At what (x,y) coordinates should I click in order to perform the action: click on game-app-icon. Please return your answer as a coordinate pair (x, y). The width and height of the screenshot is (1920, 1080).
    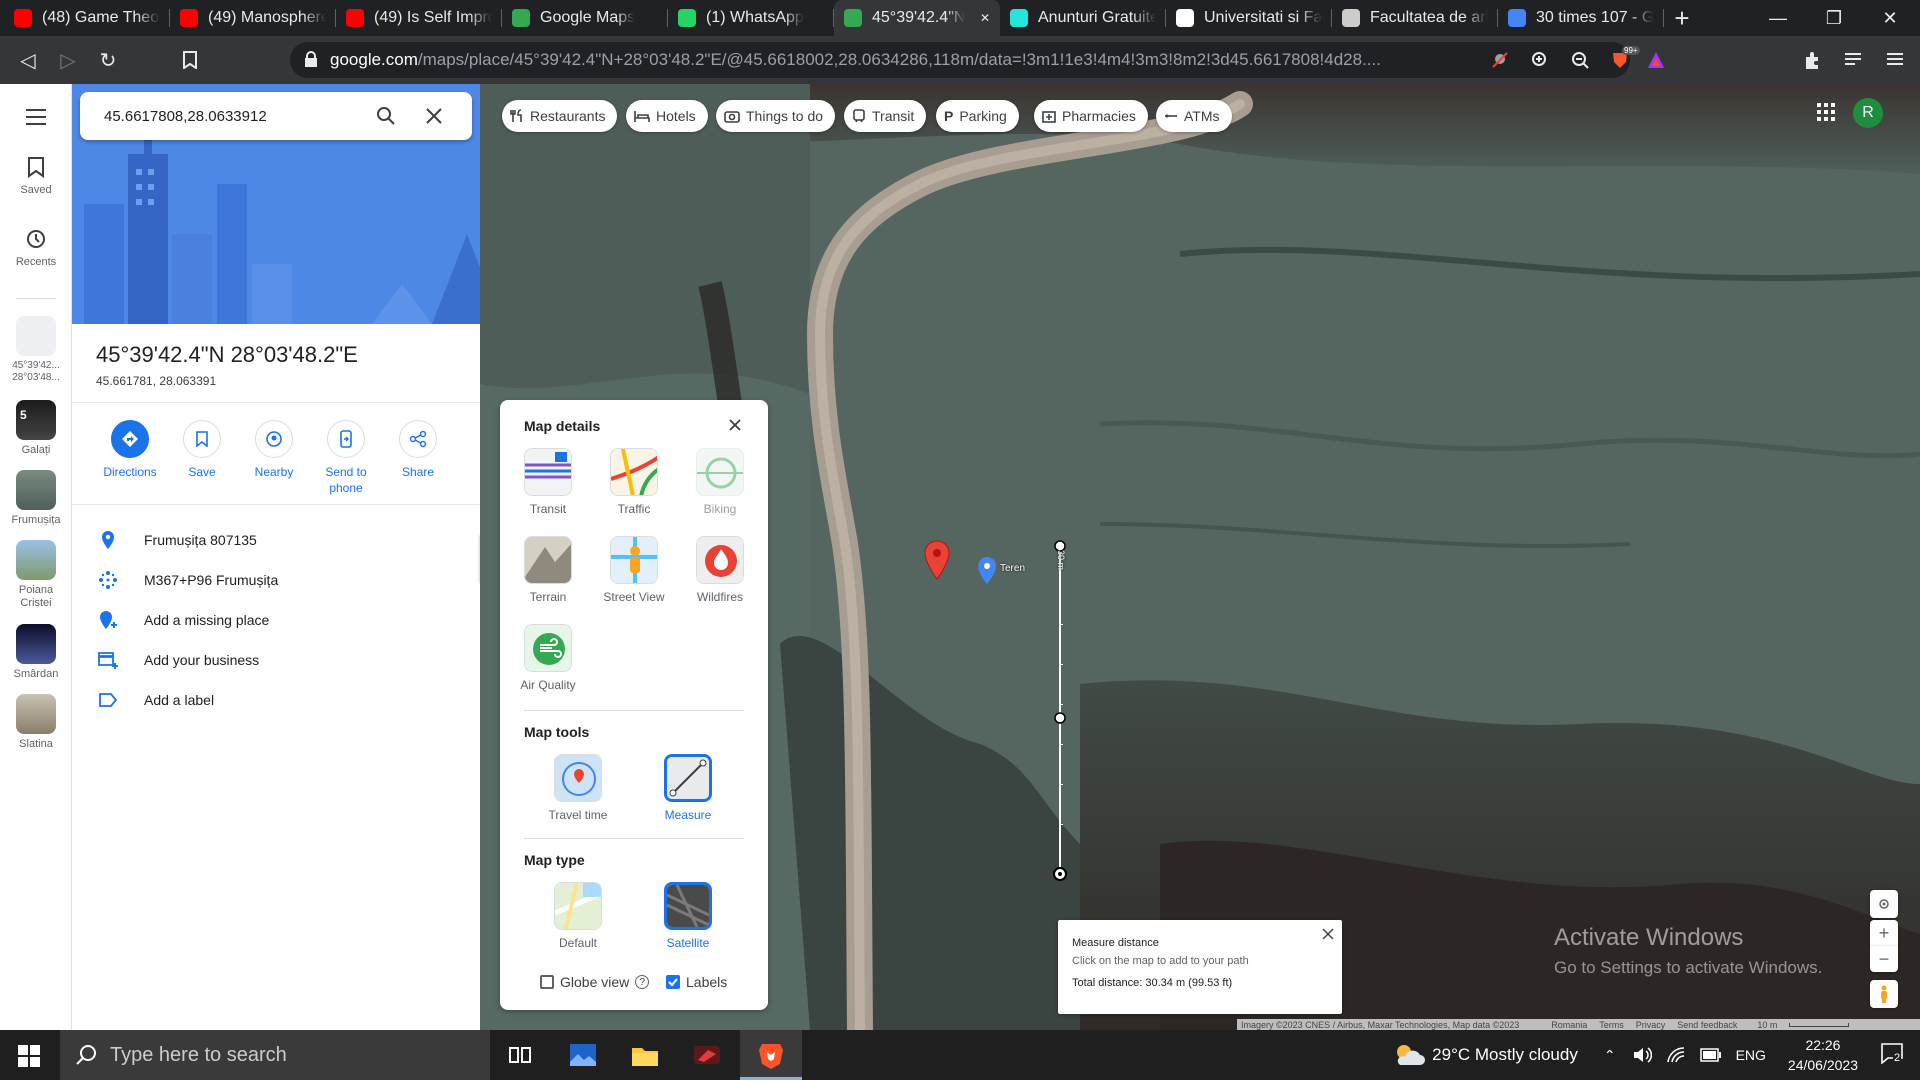
    Looking at the image, I should click on (707, 1055).